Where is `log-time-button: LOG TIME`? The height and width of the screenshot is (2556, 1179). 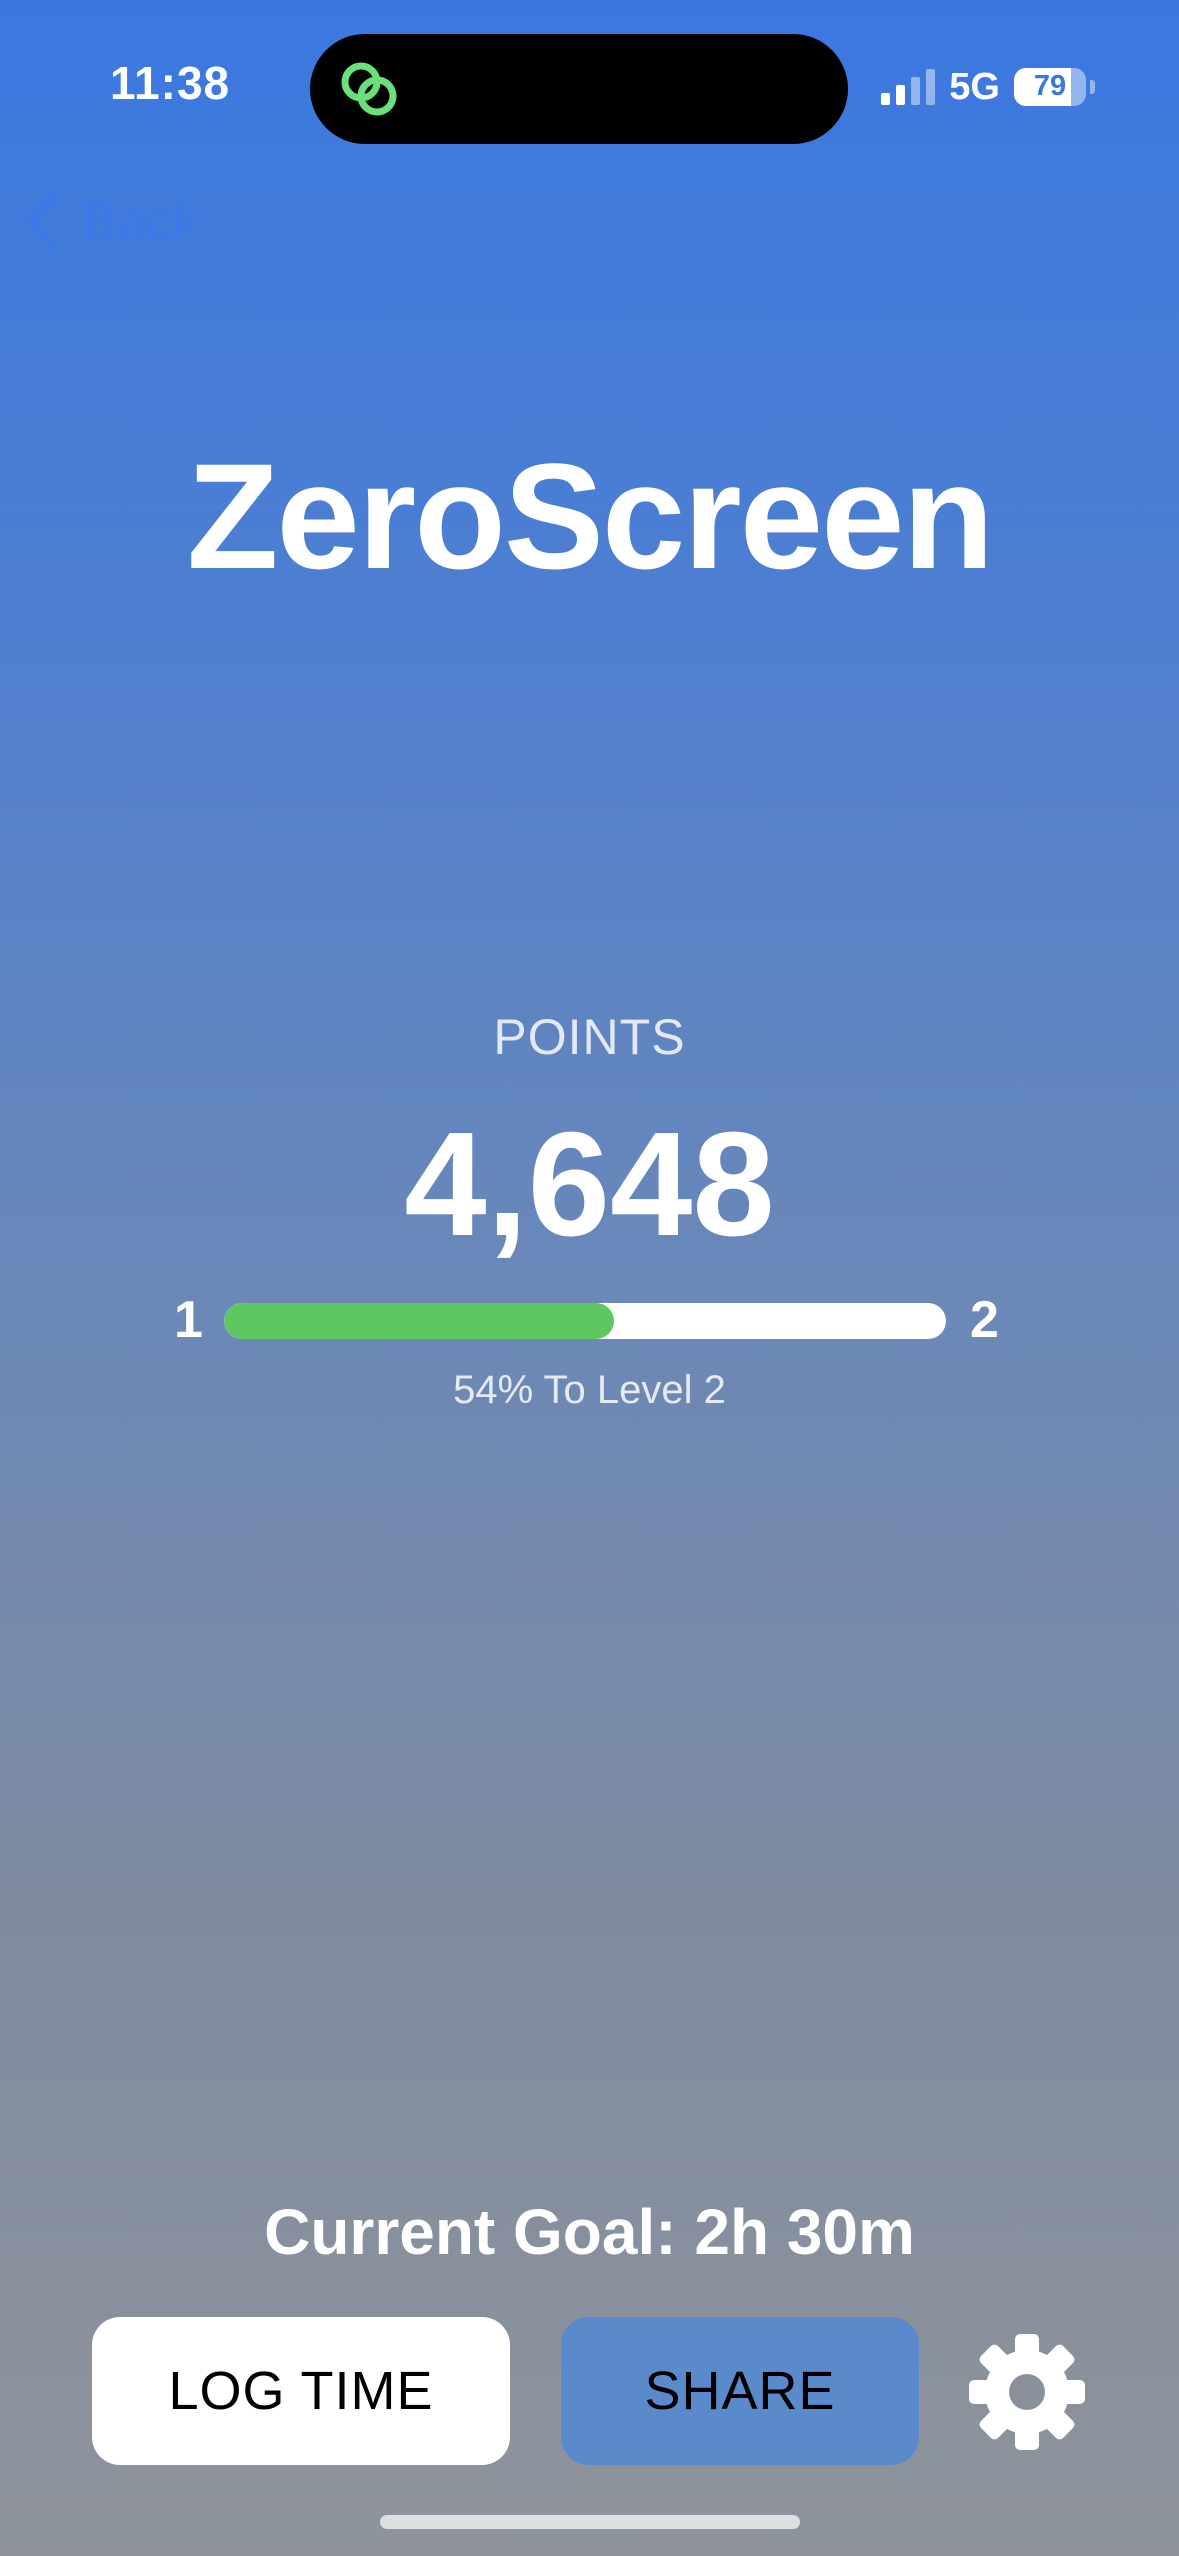
log-time-button: LOG TIME is located at coordinates (301, 2391).